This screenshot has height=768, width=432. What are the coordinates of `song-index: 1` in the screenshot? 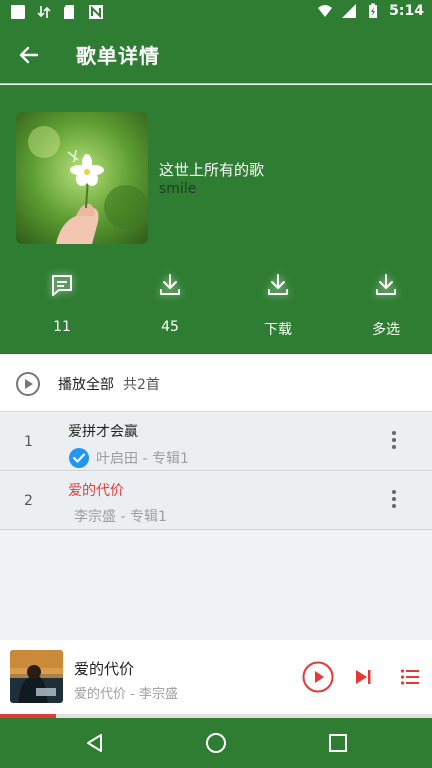 It's located at (28, 442).